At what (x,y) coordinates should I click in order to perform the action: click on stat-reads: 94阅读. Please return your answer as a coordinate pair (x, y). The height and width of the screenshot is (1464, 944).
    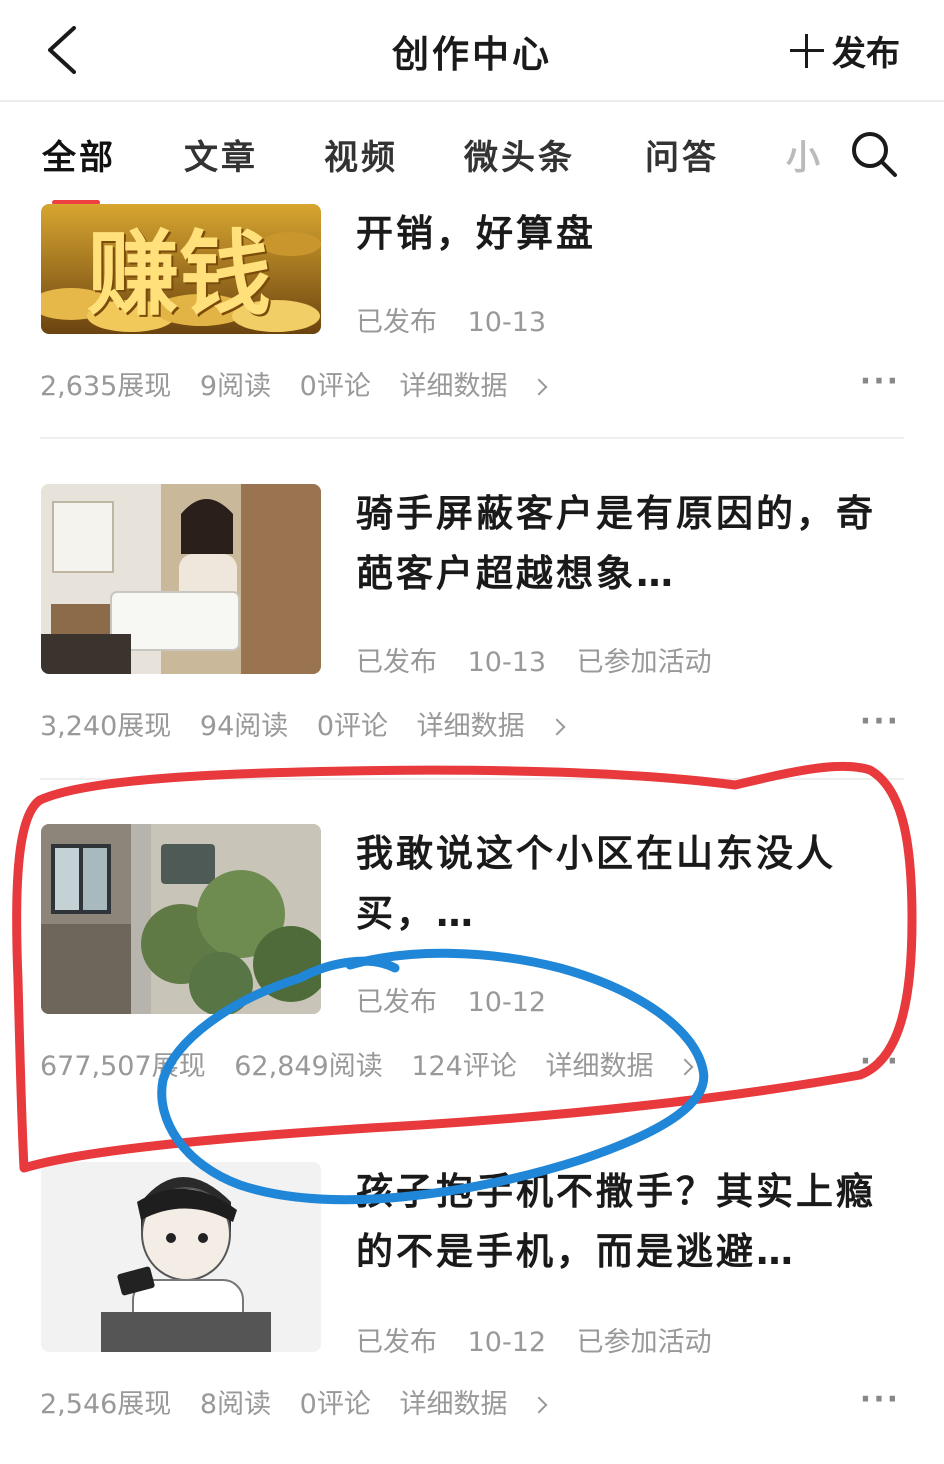
    Looking at the image, I should click on (244, 726).